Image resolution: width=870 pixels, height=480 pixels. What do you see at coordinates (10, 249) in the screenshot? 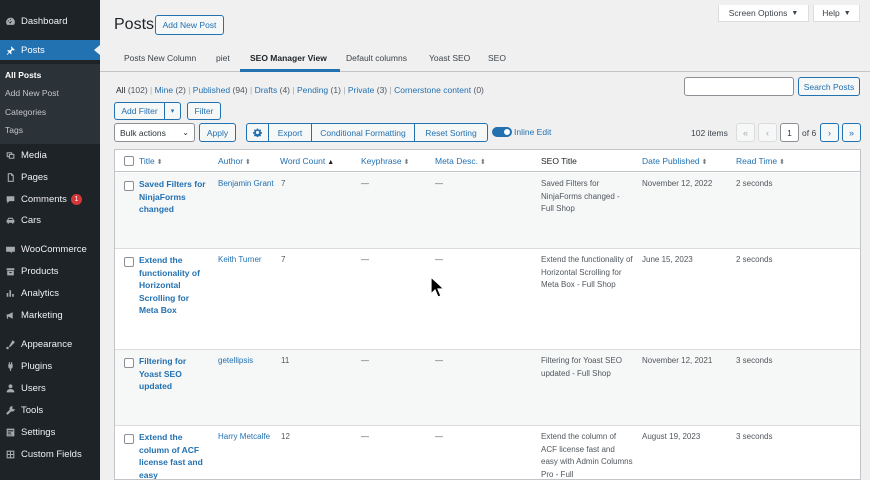
I see `woocommerce-icon` at bounding box center [10, 249].